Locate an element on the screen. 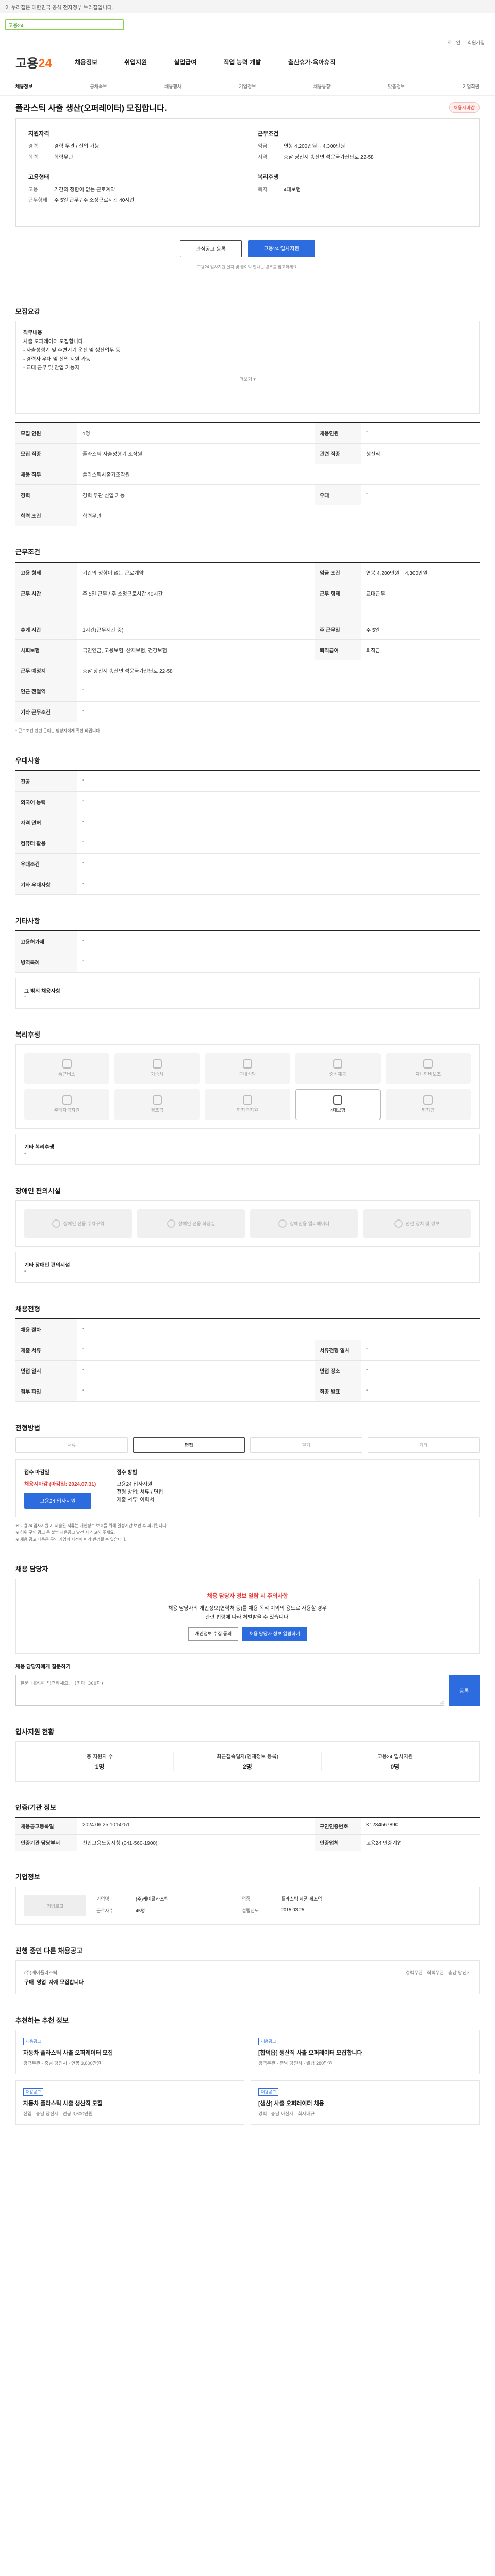 Image resolution: width=495 pixels, height=2576 pixels. welfare-item: 학자금지원 is located at coordinates (247, 1104).